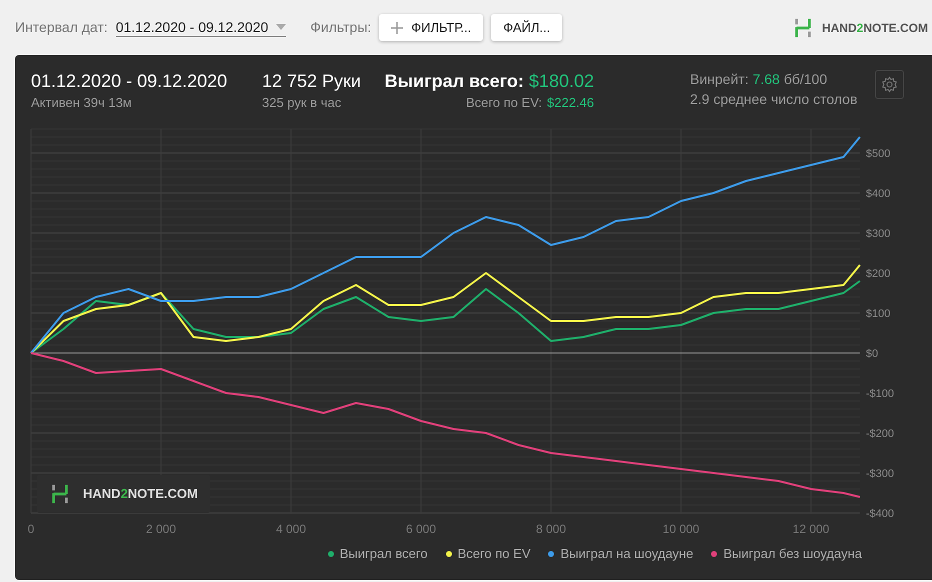 The width and height of the screenshot is (932, 582). I want to click on logo-icon, so click(60, 494).